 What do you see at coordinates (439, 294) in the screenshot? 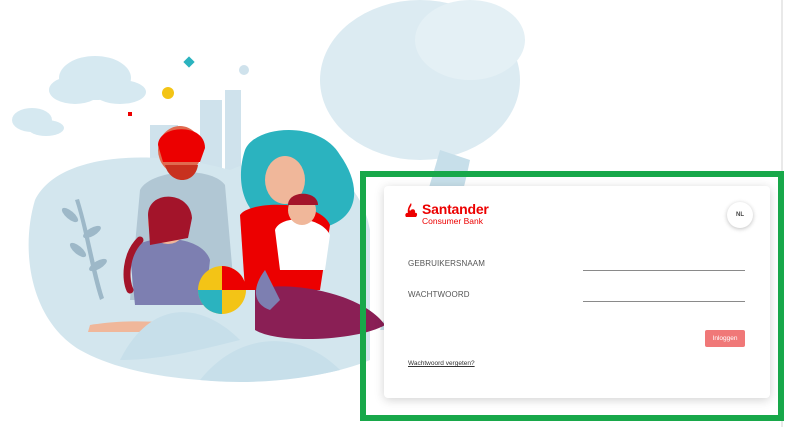
I see `password-label: WACHTWOORD` at bounding box center [439, 294].